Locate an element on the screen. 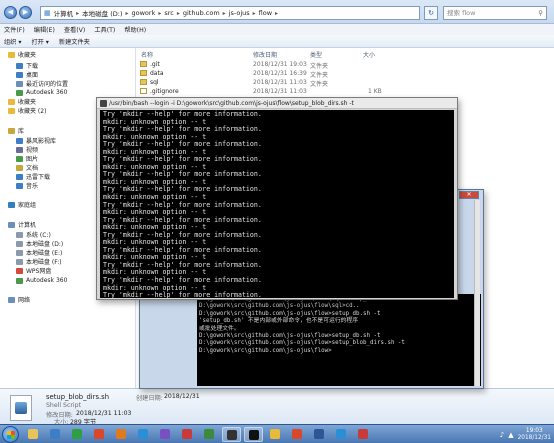 This screenshot has width=554, height=443. sidebar-item: 图片 is located at coordinates (27, 158).